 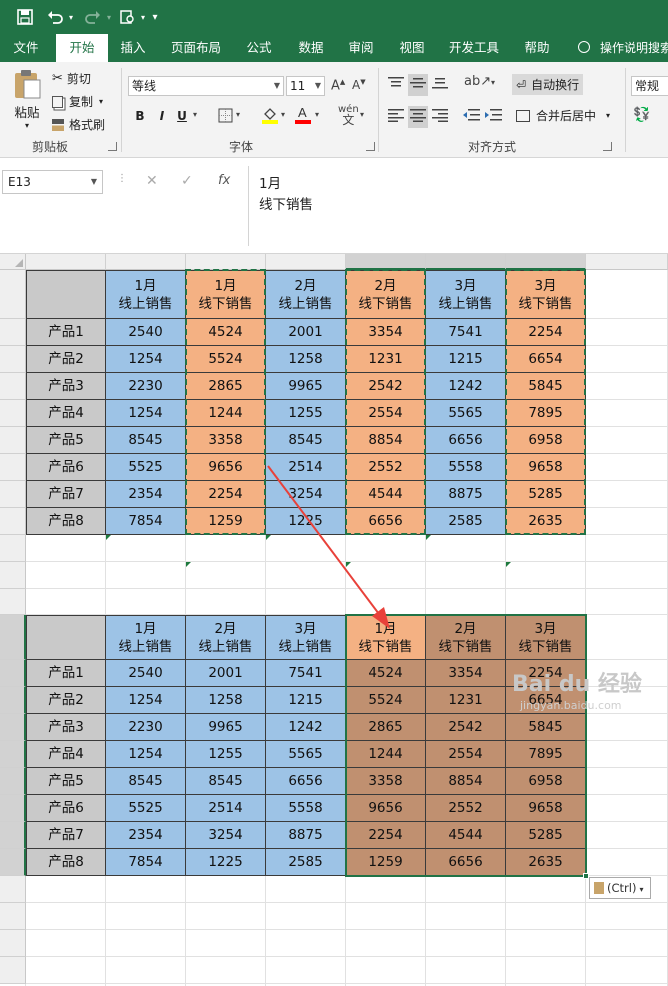 I want to click on ribbon-tabs: 文件 开始 插入 页面布局 公式 数据 审阅 视图 开发工具 帮助 操作说明搜索, so click(x=334, y=48).